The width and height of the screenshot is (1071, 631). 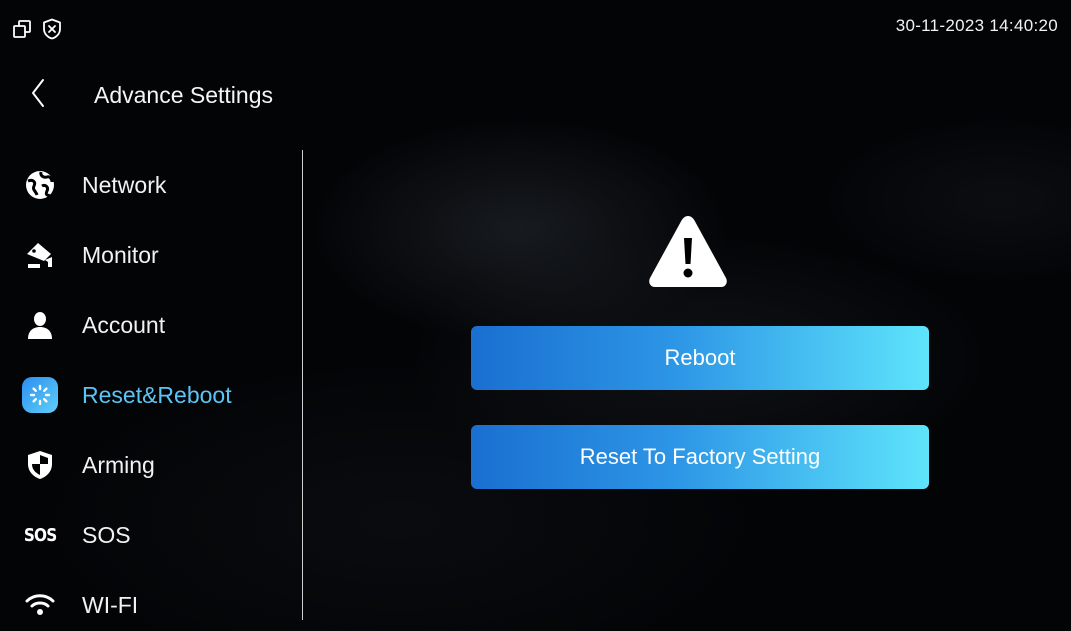 I want to click on sidebar-item-network: Network, so click(x=145, y=185).